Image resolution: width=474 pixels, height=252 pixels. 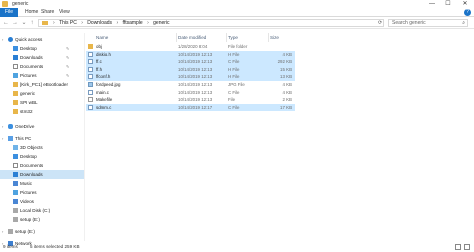 I want to click on h-file-icon, so click(x=90, y=69).